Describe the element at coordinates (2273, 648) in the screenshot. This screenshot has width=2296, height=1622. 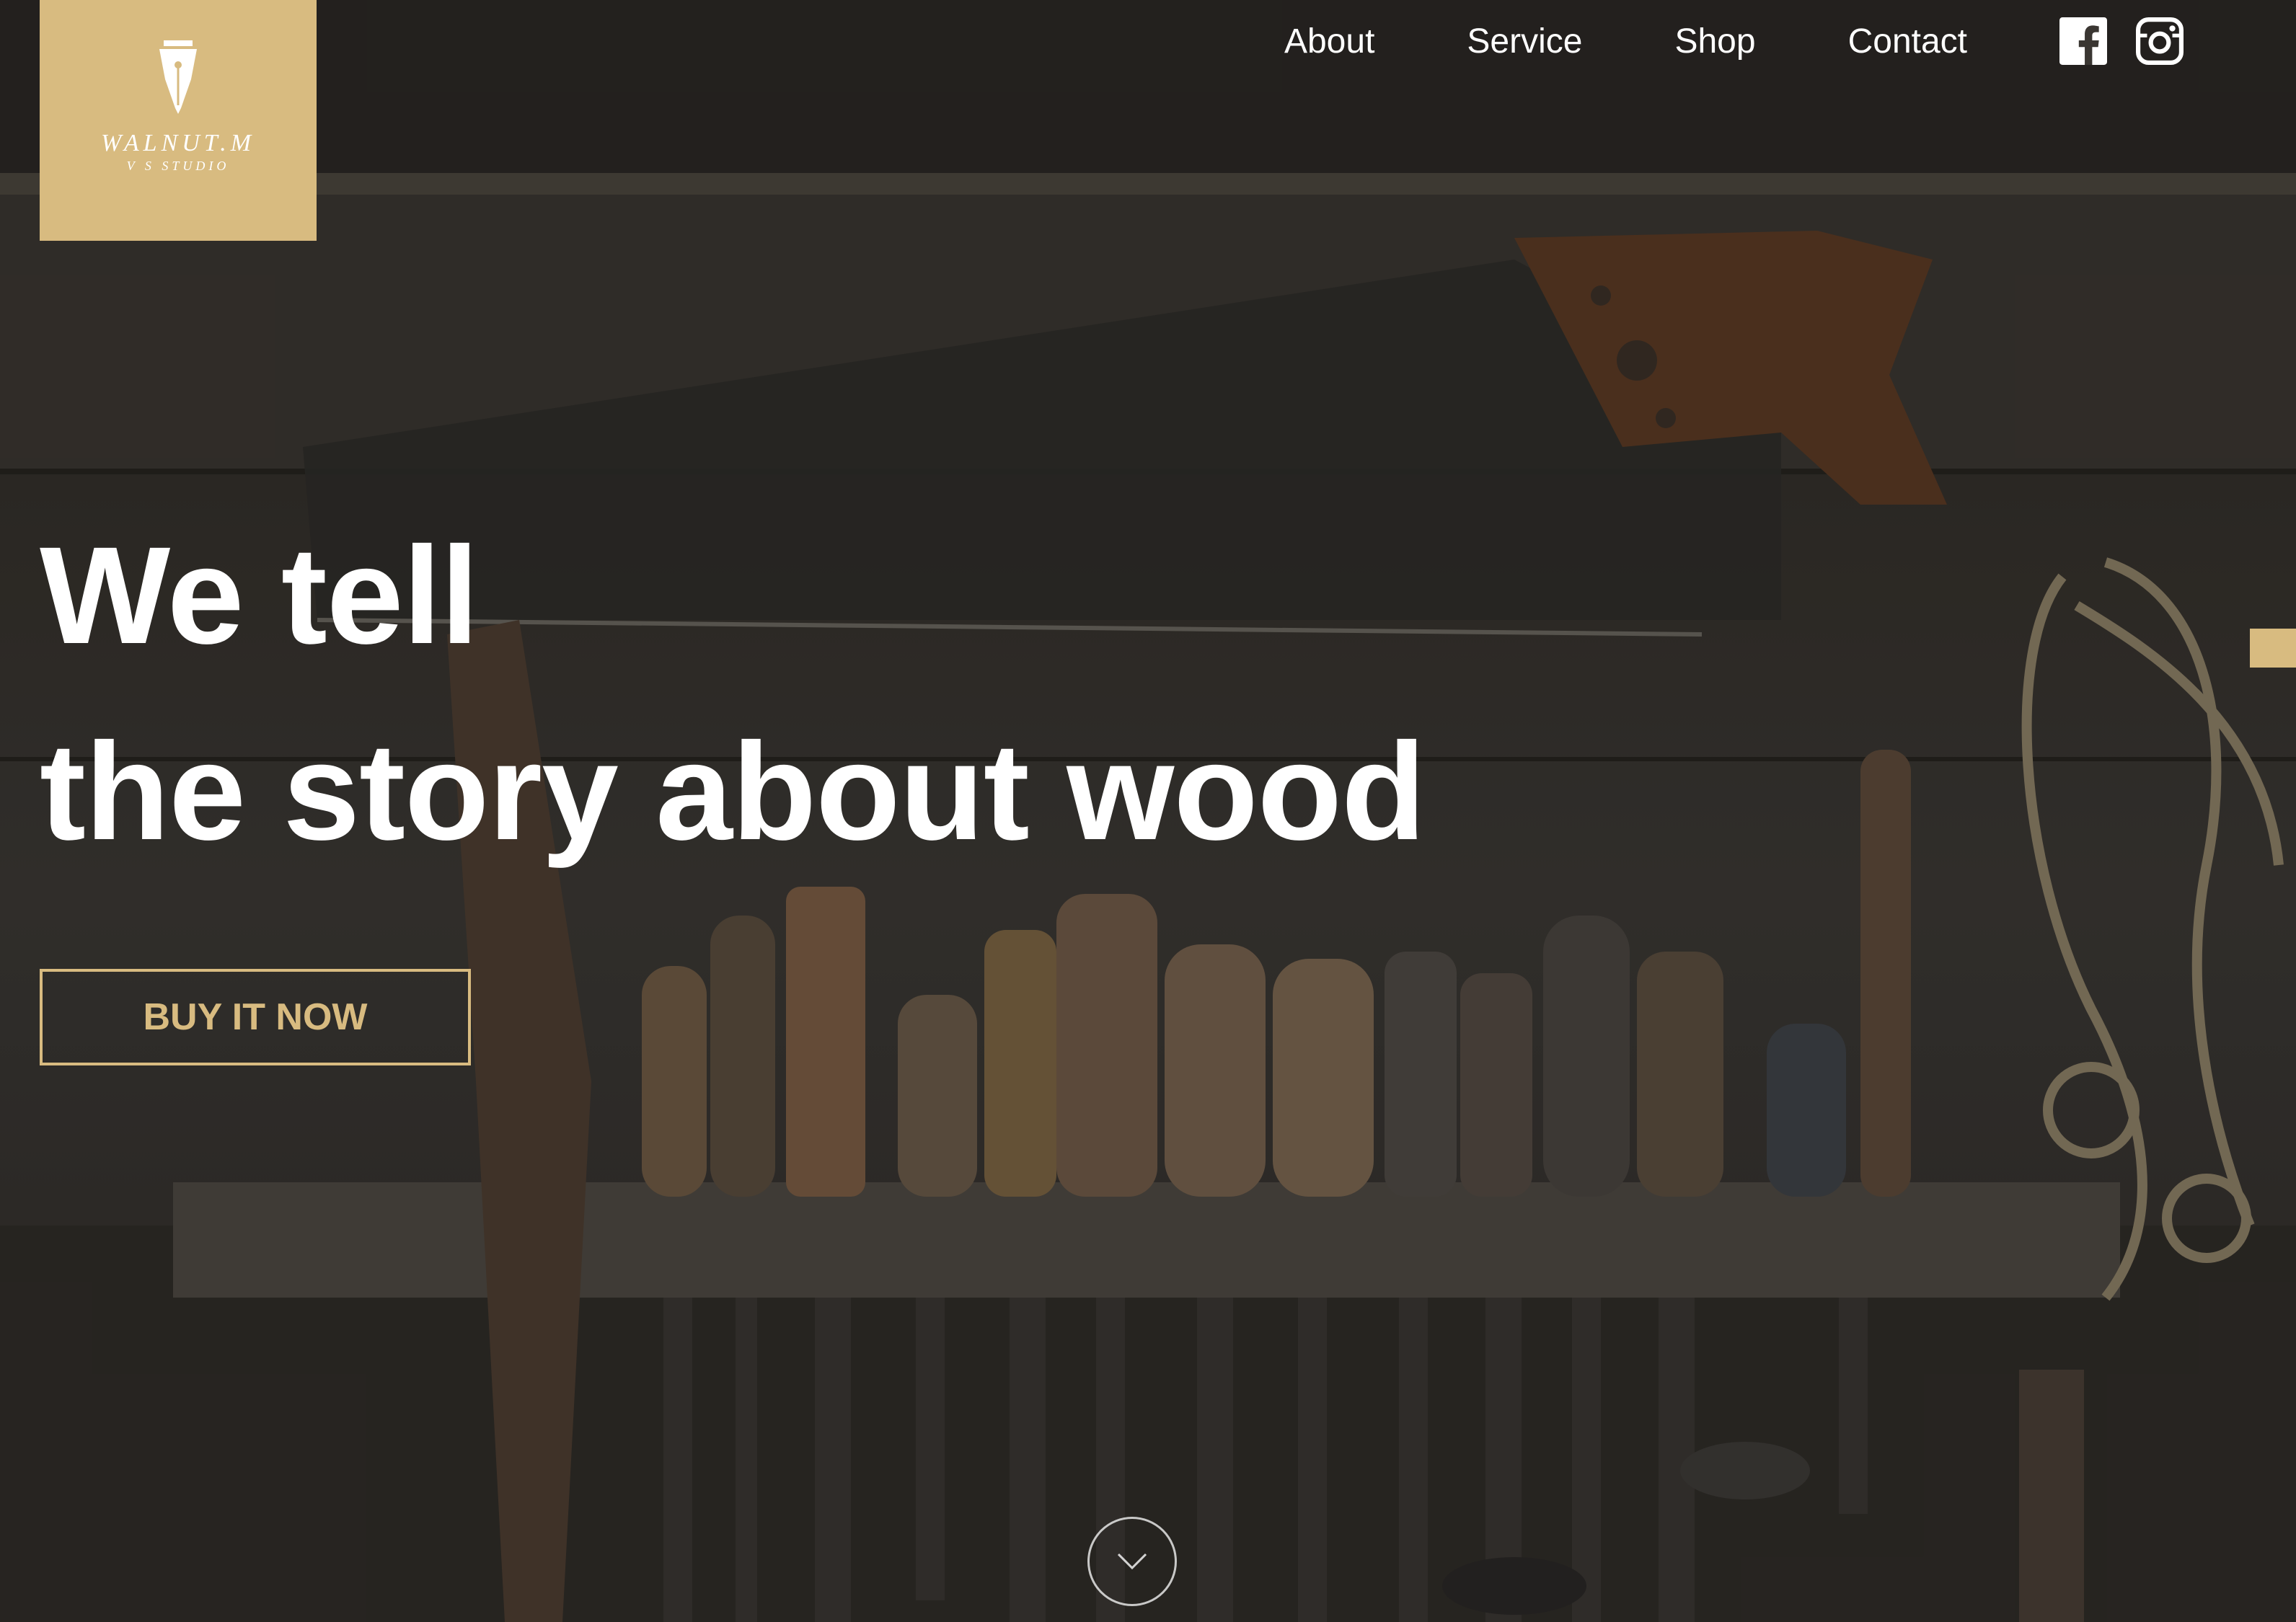
I see `side-tab-handle` at that location.